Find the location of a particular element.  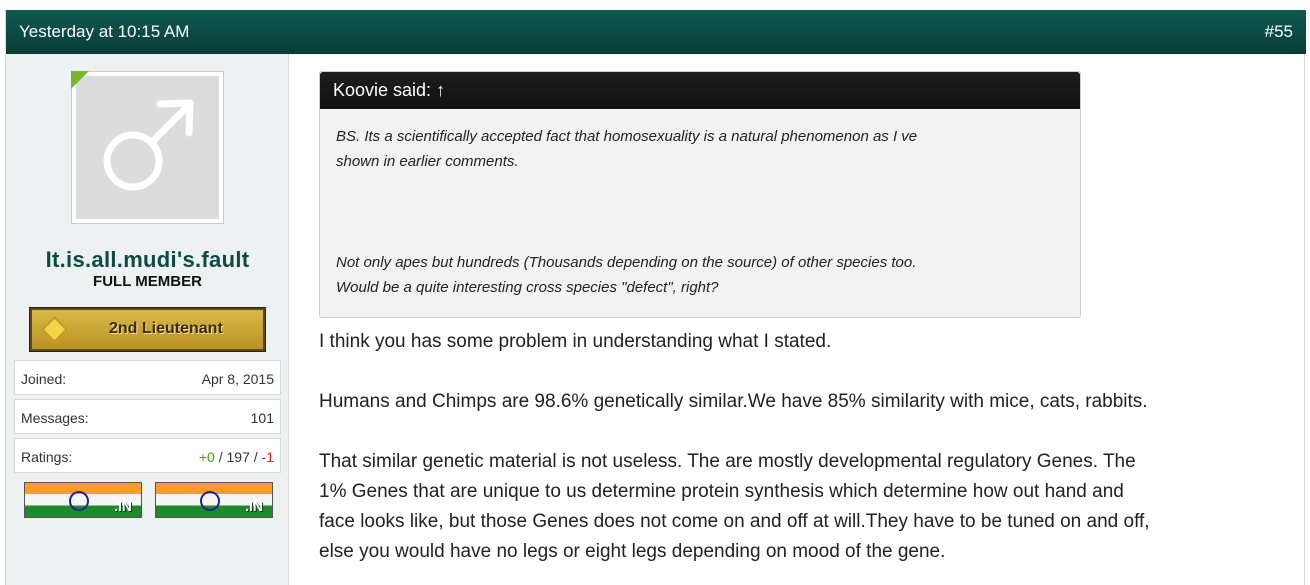

avatar is located at coordinates (147, 147).